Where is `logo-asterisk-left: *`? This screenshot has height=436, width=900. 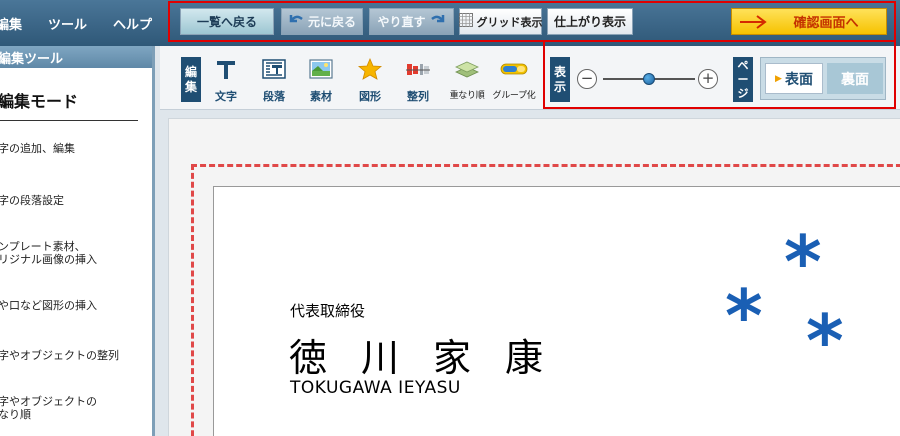
logo-asterisk-left: * is located at coordinates (744, 316).